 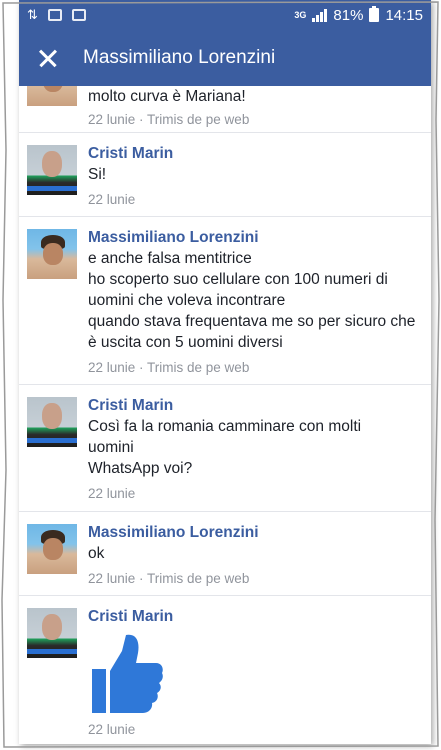 What do you see at coordinates (96, 553) in the screenshot?
I see `comment-text: ok` at bounding box center [96, 553].